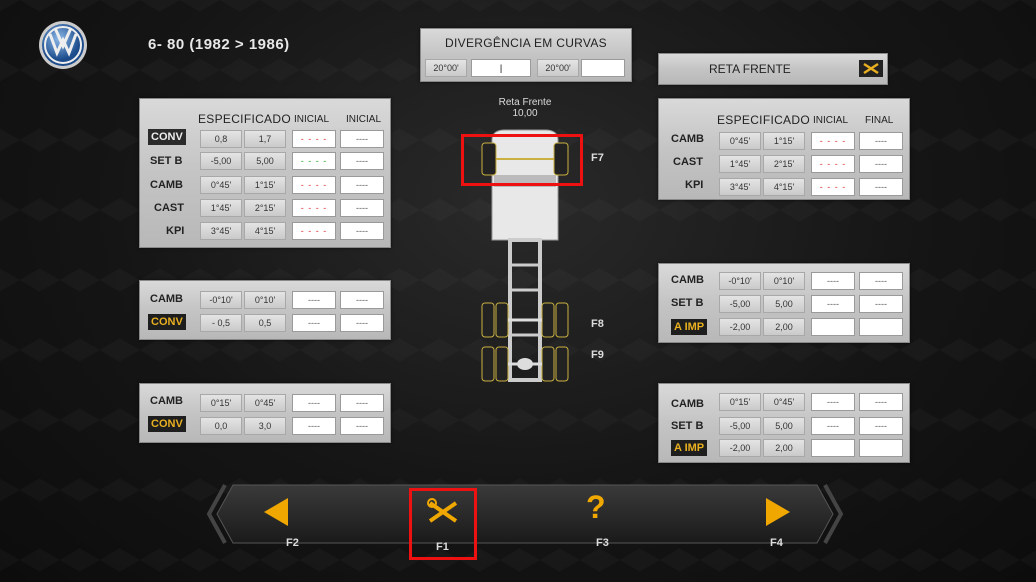  What do you see at coordinates (166, 299) in the screenshot?
I see `left-mid-row-label: CAMB` at bounding box center [166, 299].